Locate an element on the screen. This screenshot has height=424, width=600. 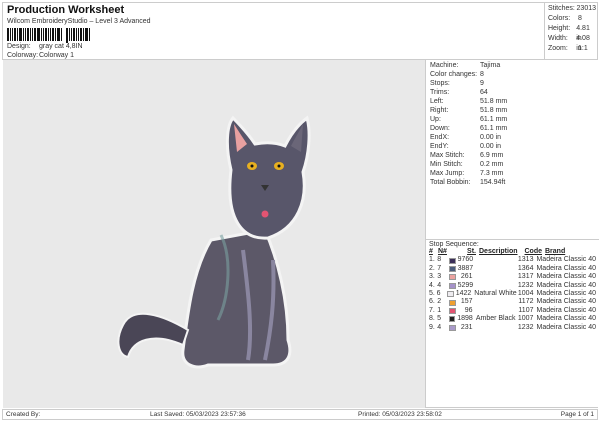
stitch-count: 231 is located at coordinates (466, 327).